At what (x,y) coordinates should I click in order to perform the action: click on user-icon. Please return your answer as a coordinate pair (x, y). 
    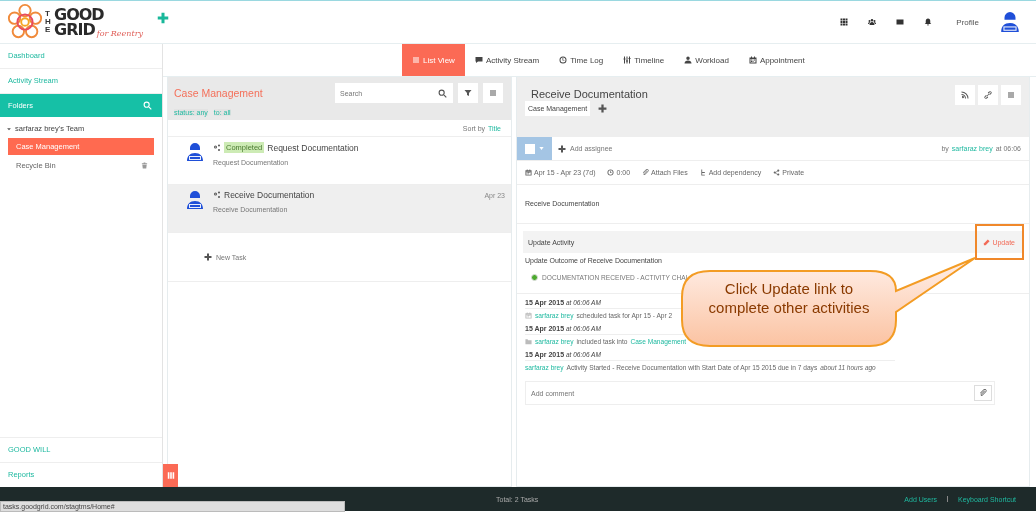
    Looking at the image, I should click on (688, 60).